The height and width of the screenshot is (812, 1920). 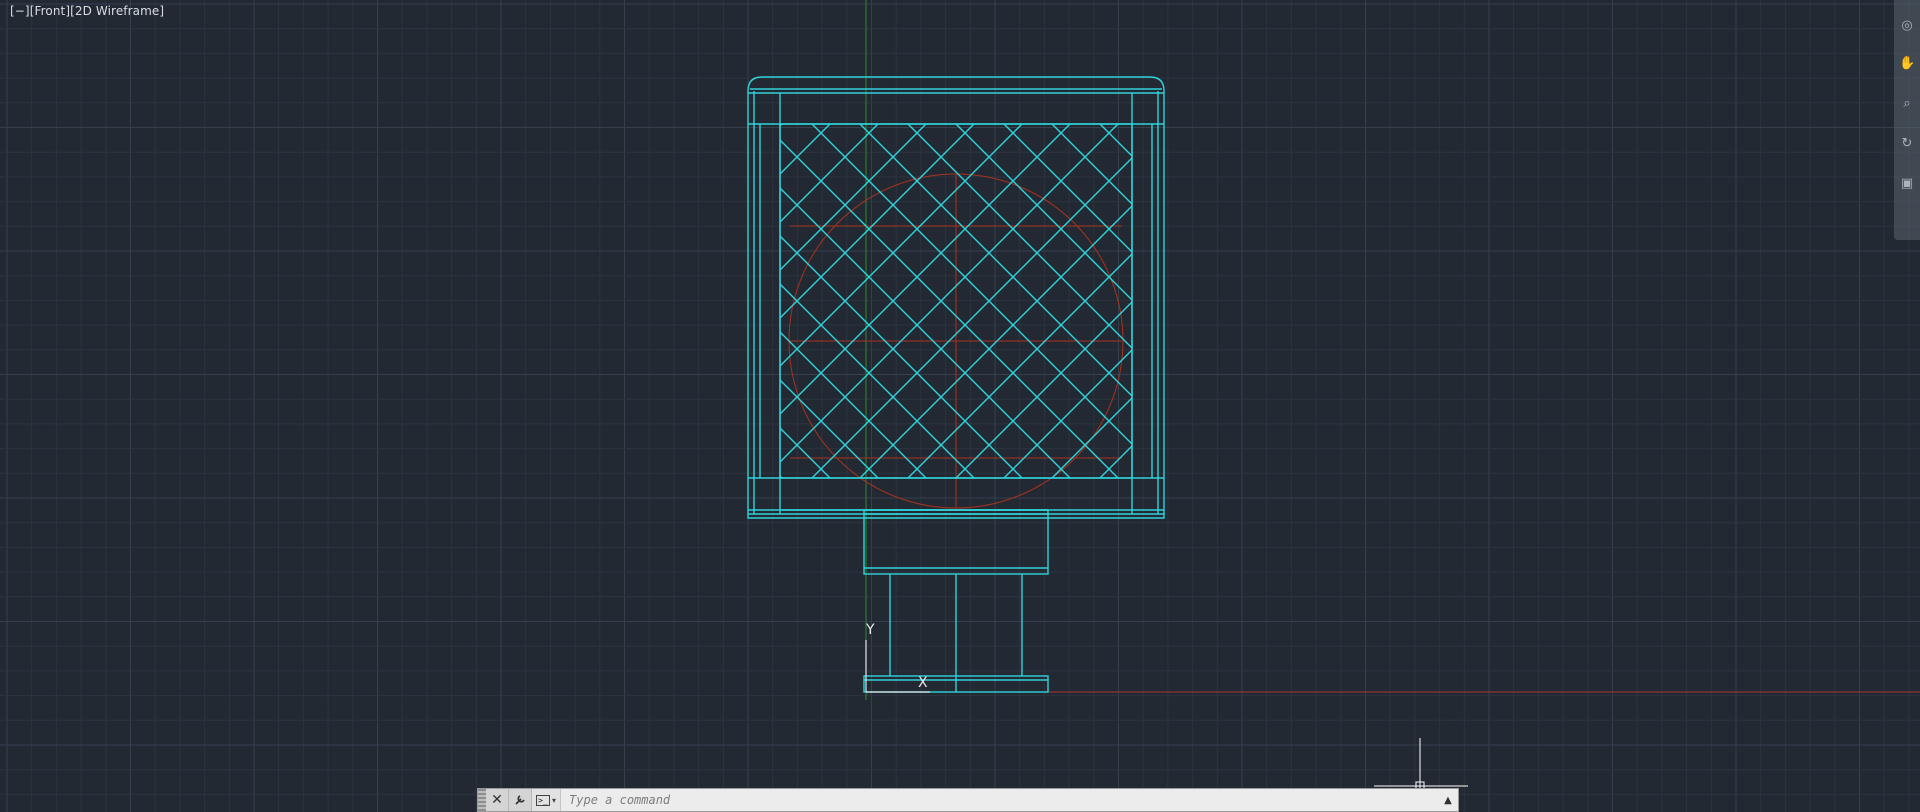 What do you see at coordinates (1907, 120) in the screenshot?
I see `navigation-bar: ◎ ✋ ⌕ ↻ ▣` at bounding box center [1907, 120].